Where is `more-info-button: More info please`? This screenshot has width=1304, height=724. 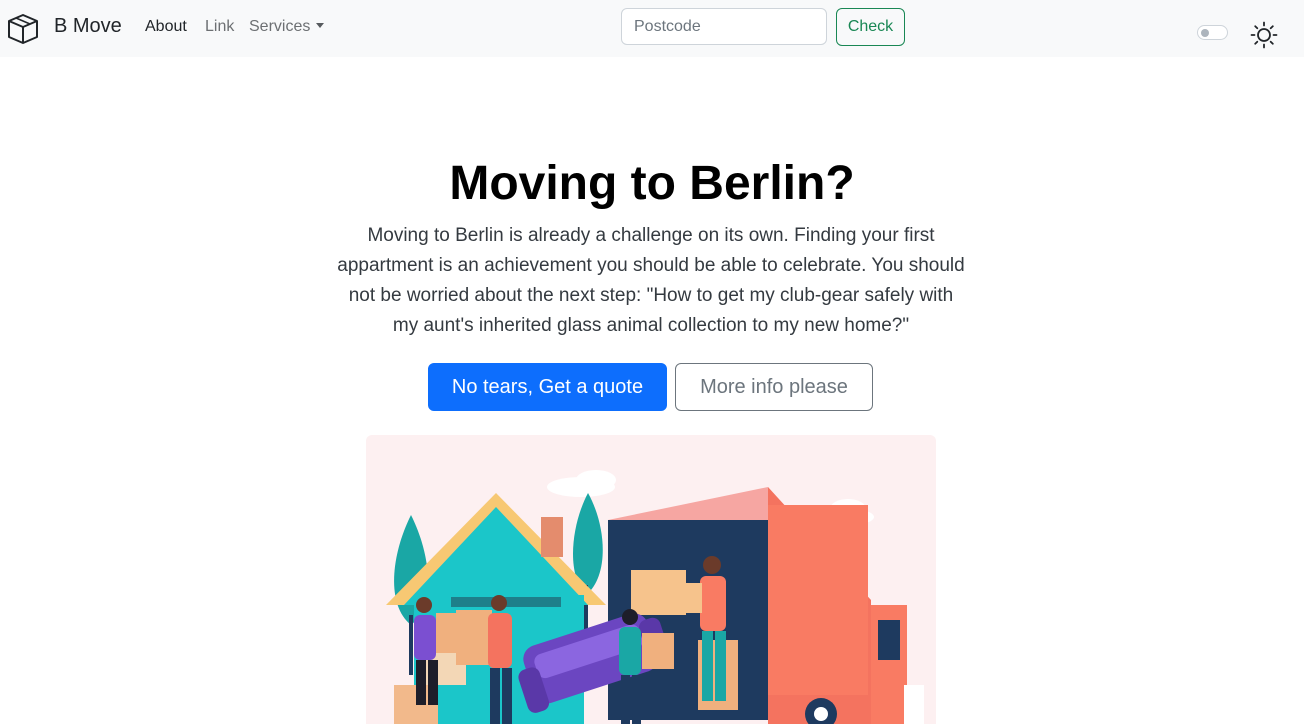
more-info-button: More info please is located at coordinates (774, 387).